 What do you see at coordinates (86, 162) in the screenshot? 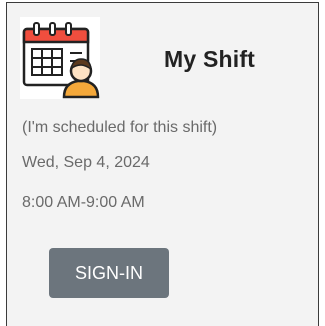
I see `shift-date: Wed, Sep 4, 2024` at bounding box center [86, 162].